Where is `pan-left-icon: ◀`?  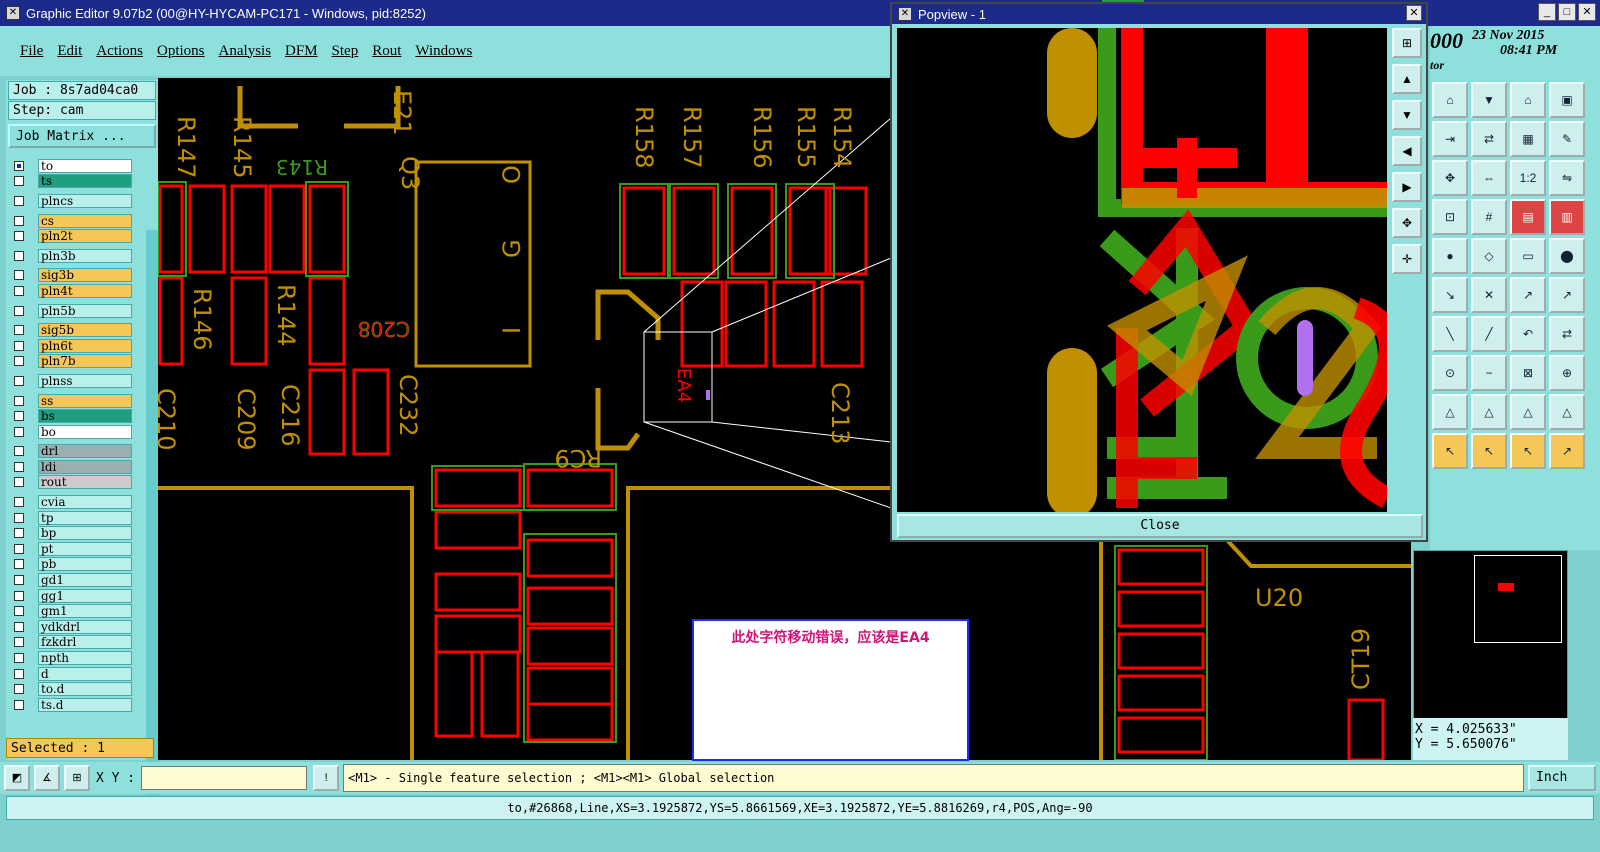 pan-left-icon: ◀ is located at coordinates (1407, 151).